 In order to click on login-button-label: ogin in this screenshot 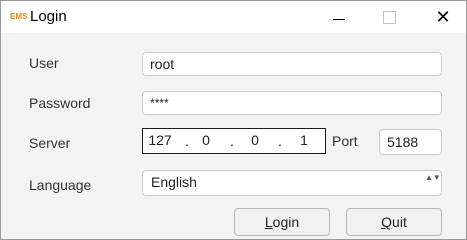, I will do `click(286, 222)`.